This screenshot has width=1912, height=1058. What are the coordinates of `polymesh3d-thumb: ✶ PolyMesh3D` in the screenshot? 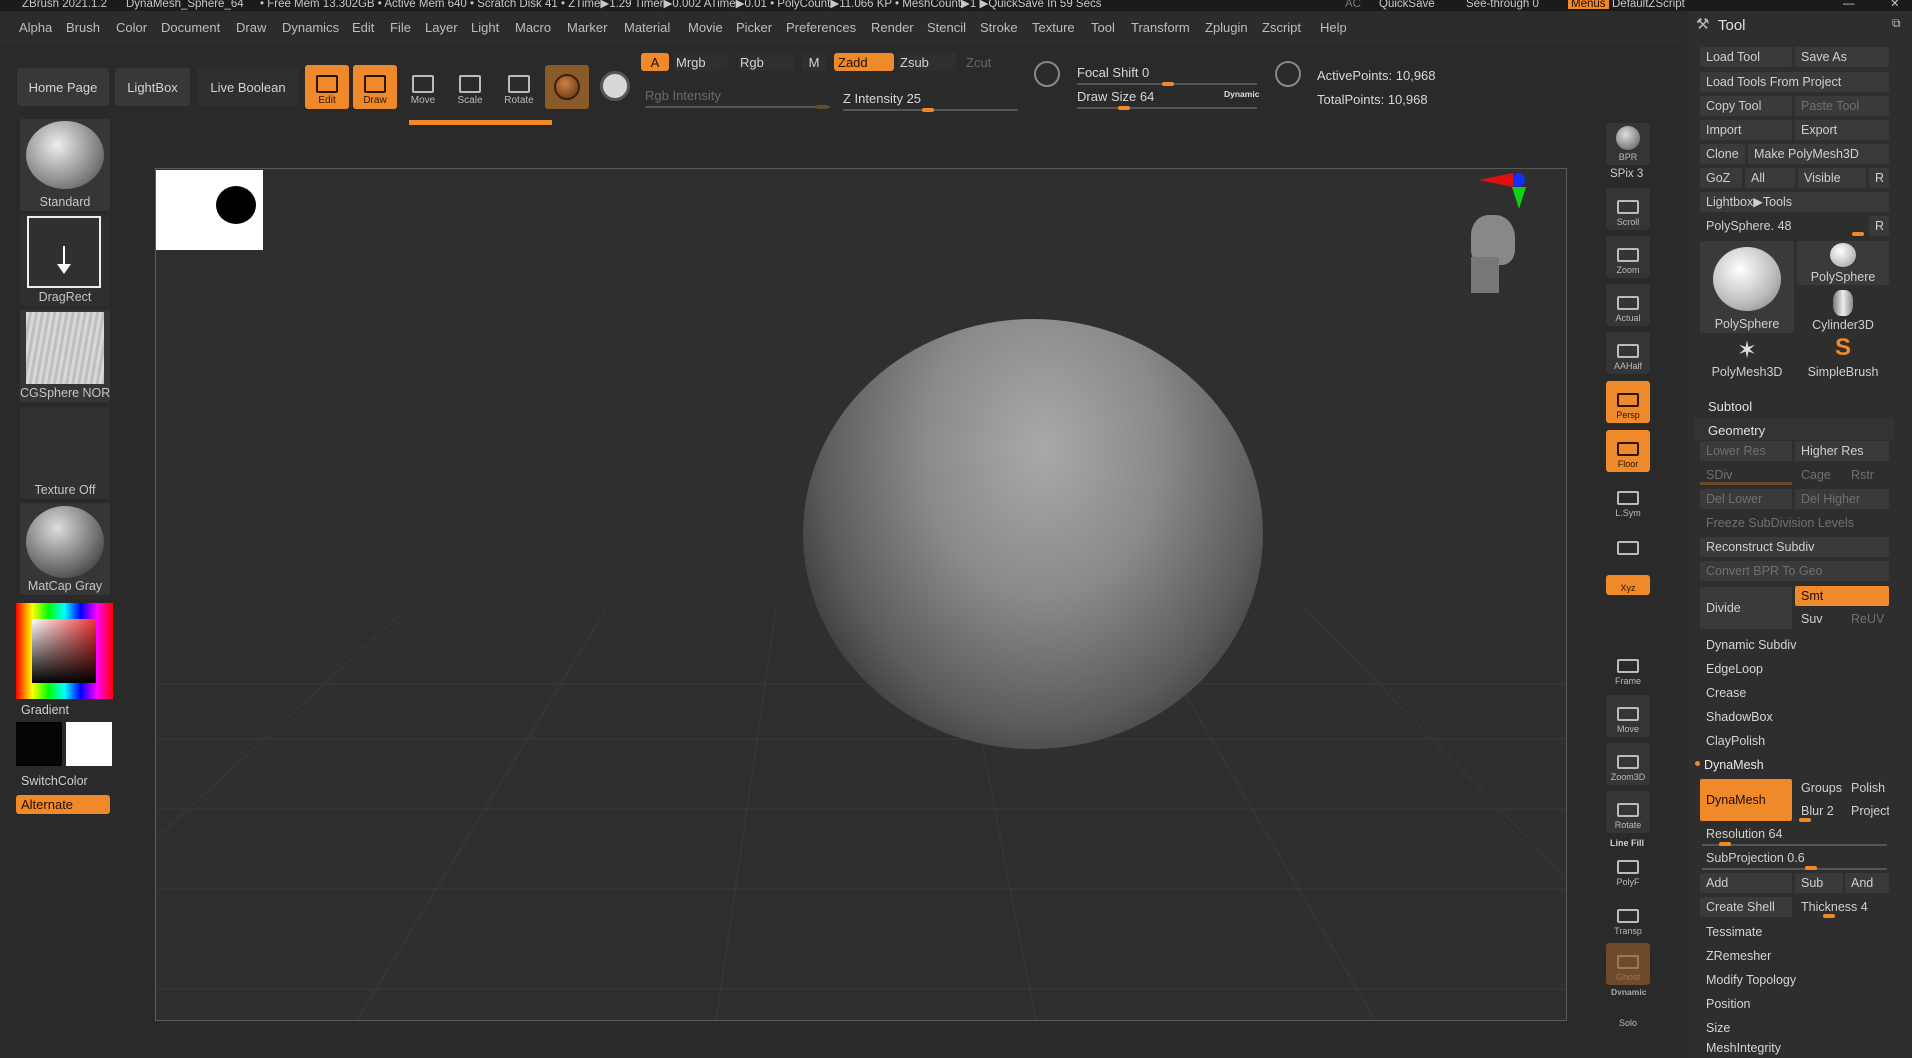 It's located at (1747, 358).